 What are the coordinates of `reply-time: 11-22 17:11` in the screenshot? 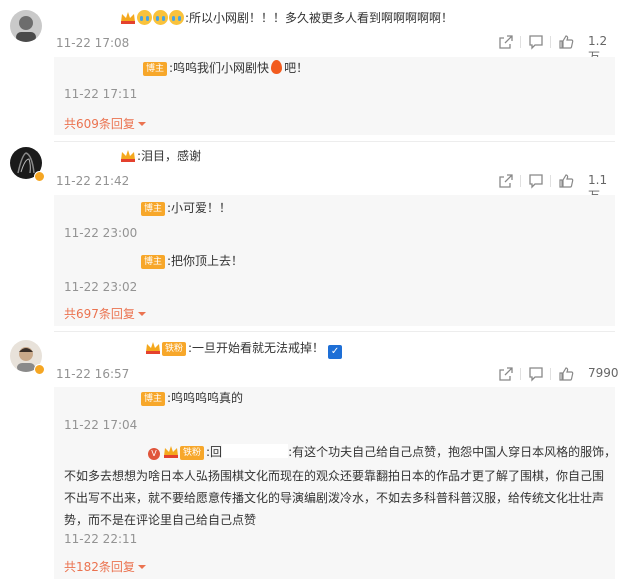 It's located at (101, 94).